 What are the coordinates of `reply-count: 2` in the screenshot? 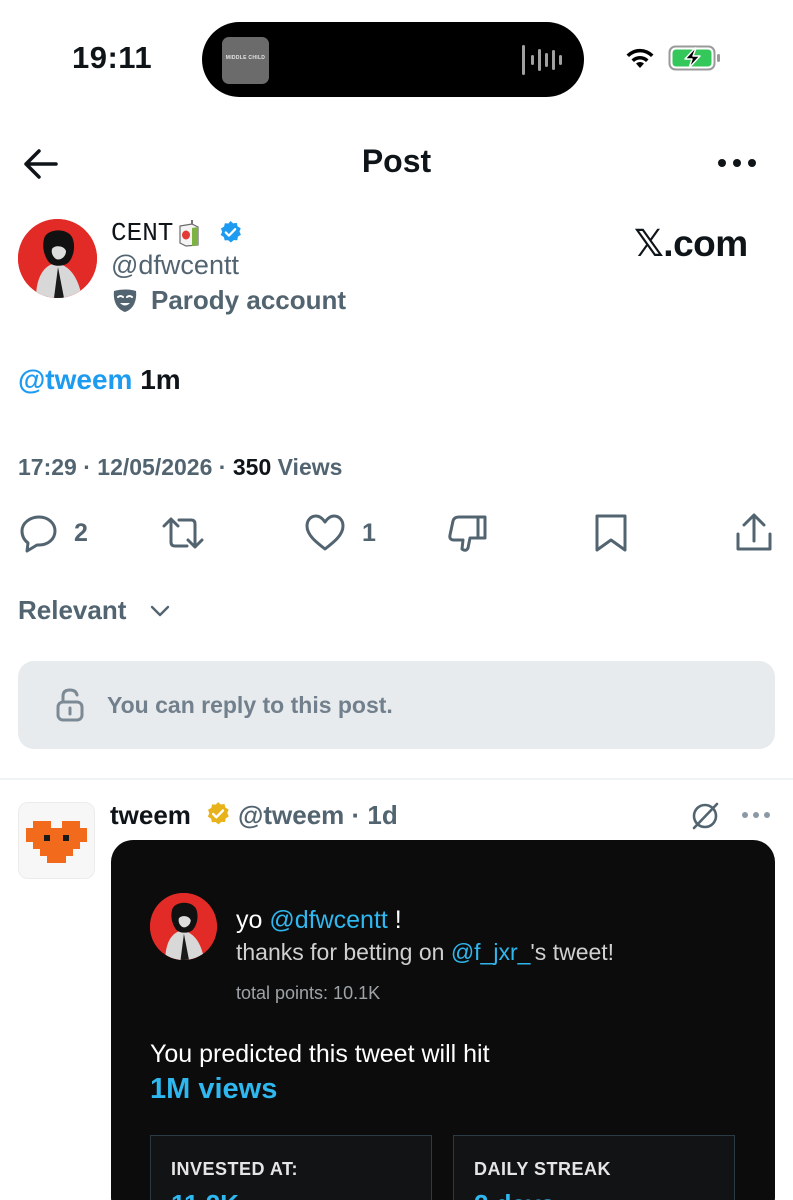 It's located at (81, 533).